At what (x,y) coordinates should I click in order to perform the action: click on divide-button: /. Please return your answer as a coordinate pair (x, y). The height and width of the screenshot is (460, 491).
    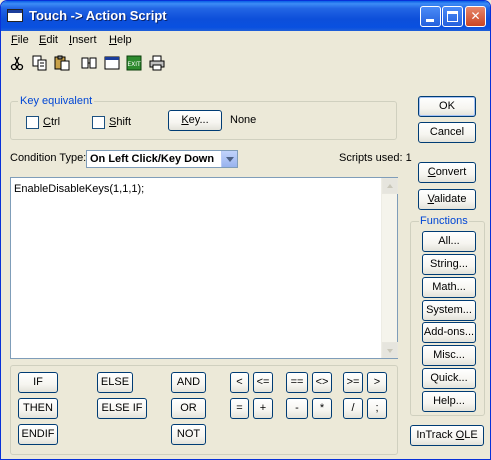
    Looking at the image, I should click on (353, 408).